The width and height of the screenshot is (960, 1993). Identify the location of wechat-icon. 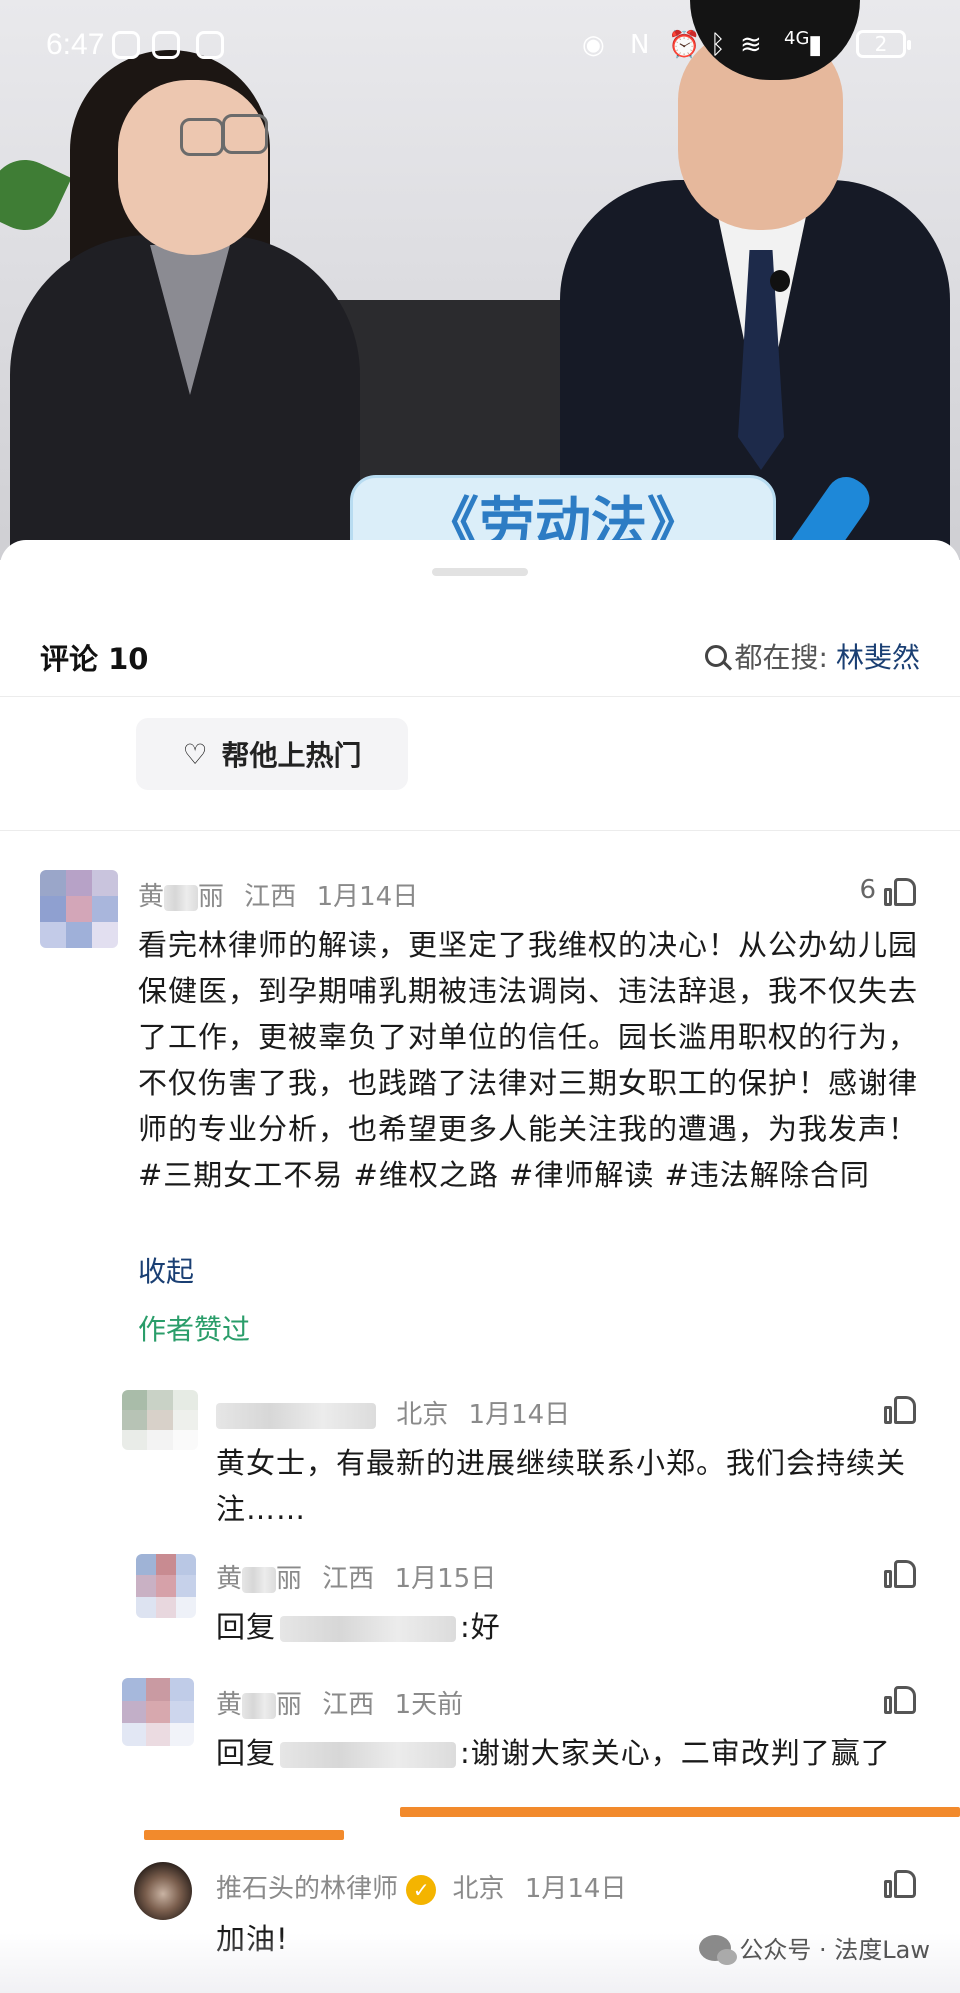
(718, 1949).